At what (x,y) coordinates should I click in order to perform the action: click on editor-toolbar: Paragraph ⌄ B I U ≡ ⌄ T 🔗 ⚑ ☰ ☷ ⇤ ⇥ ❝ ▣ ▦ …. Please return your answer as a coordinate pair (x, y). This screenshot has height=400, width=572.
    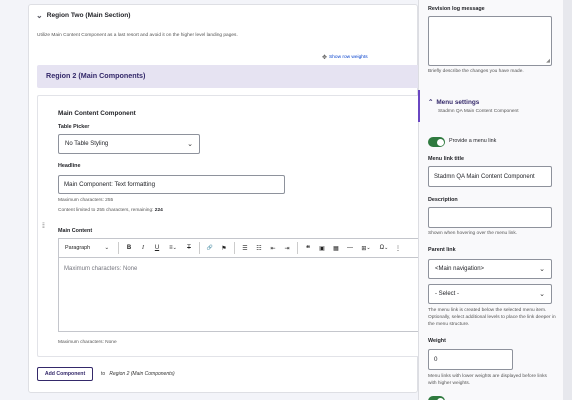
    Looking at the image, I should click on (238, 248).